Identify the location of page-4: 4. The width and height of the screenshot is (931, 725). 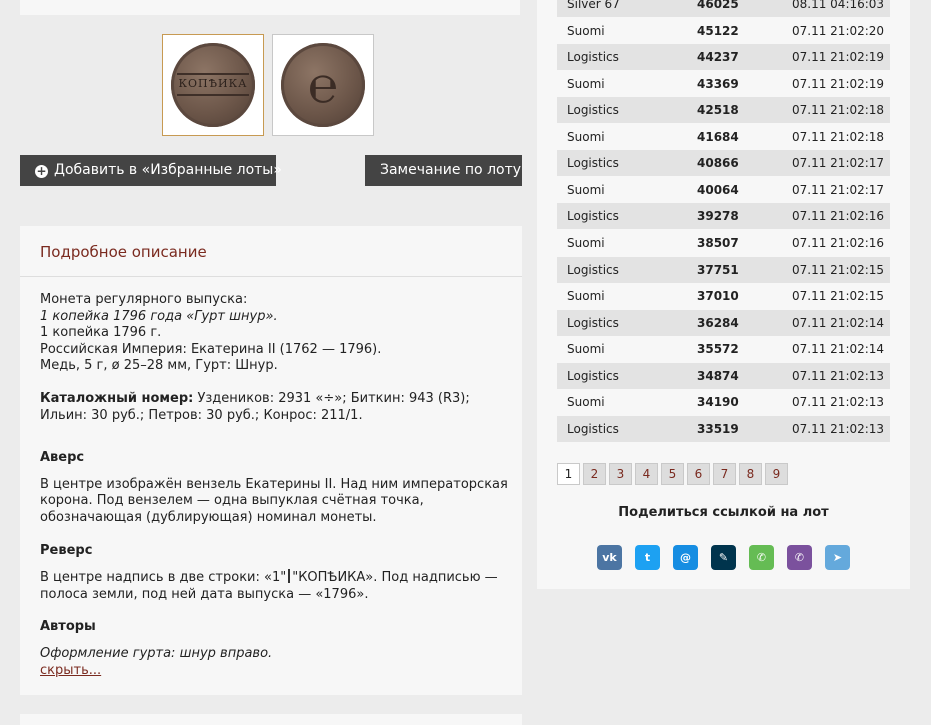
(646, 474).